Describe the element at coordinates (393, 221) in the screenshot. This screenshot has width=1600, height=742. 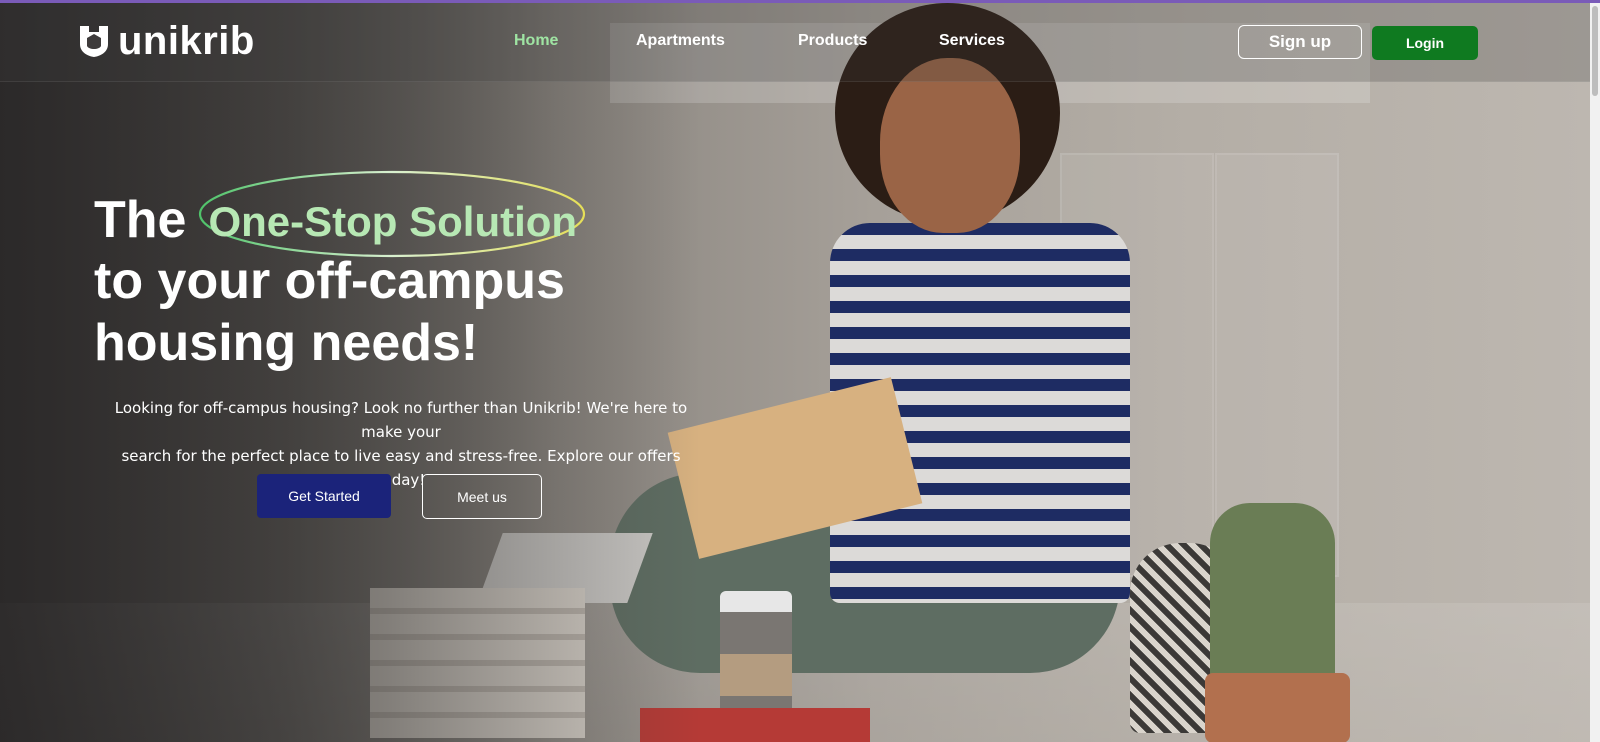
I see `hero-title-highlight-text: One-Stop Solution` at that location.